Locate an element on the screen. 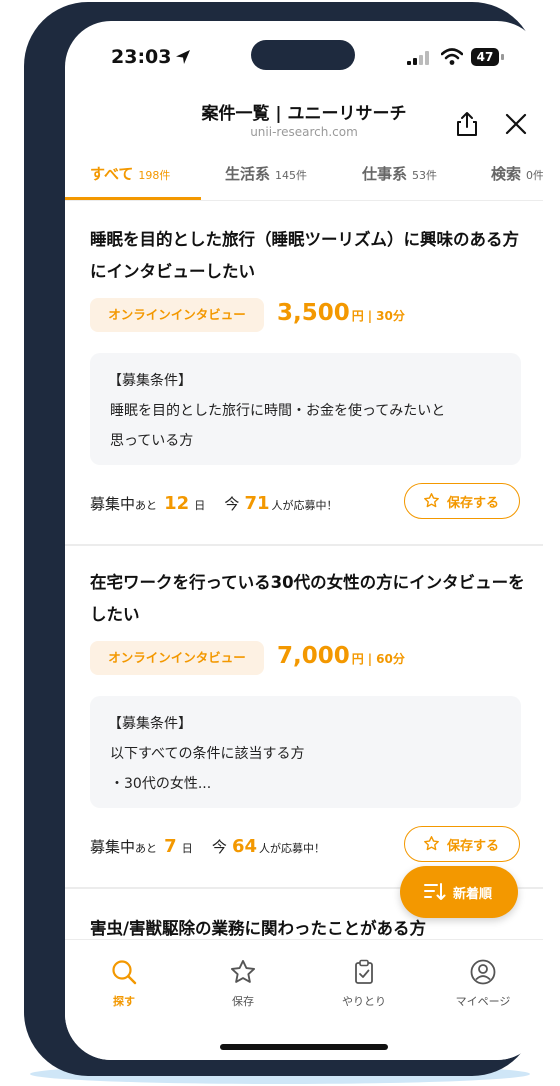 The width and height of the screenshot is (560, 1086). signal-icon is located at coordinates (418, 58).